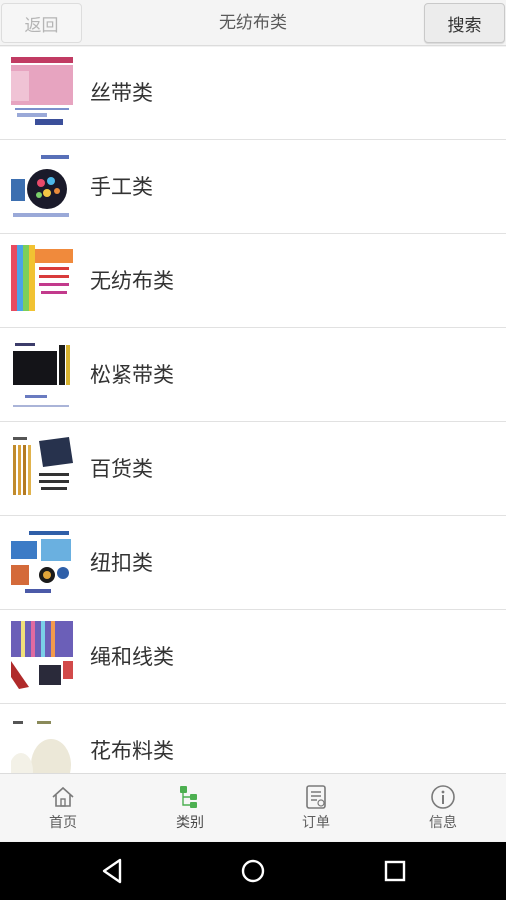  Describe the element at coordinates (41, 23) in the screenshot. I see `back-button: 返回` at that location.